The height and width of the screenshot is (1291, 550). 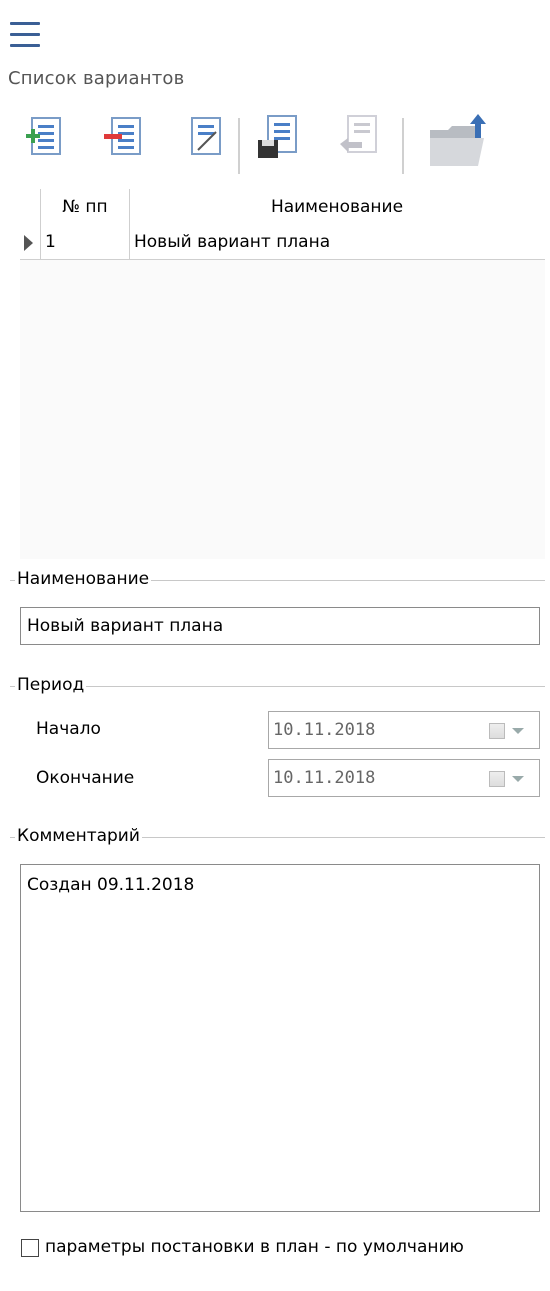 I want to click on page-title: Список вариантов, so click(x=96, y=78).